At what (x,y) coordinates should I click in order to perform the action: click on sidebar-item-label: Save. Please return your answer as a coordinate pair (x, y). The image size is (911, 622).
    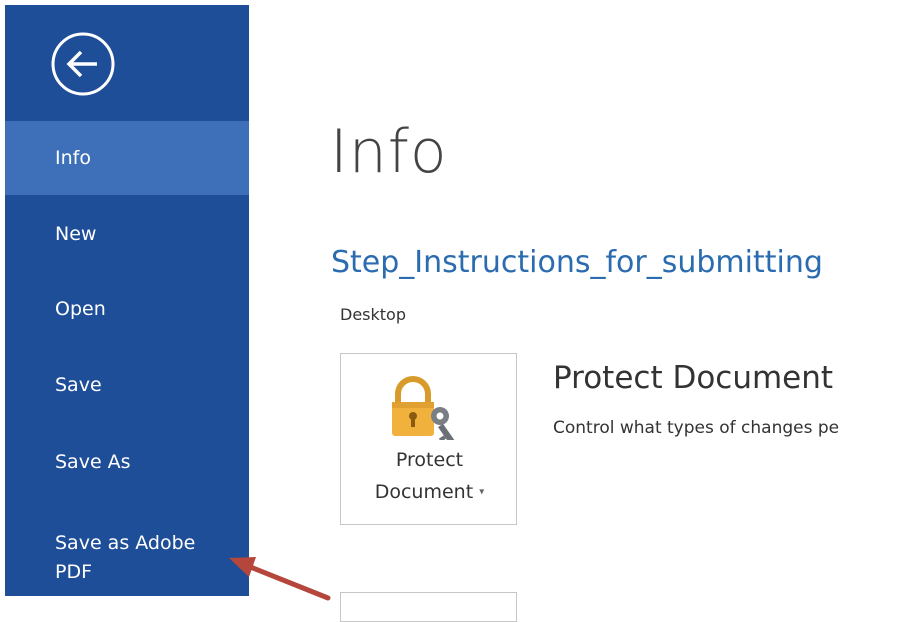
    Looking at the image, I should click on (78, 385).